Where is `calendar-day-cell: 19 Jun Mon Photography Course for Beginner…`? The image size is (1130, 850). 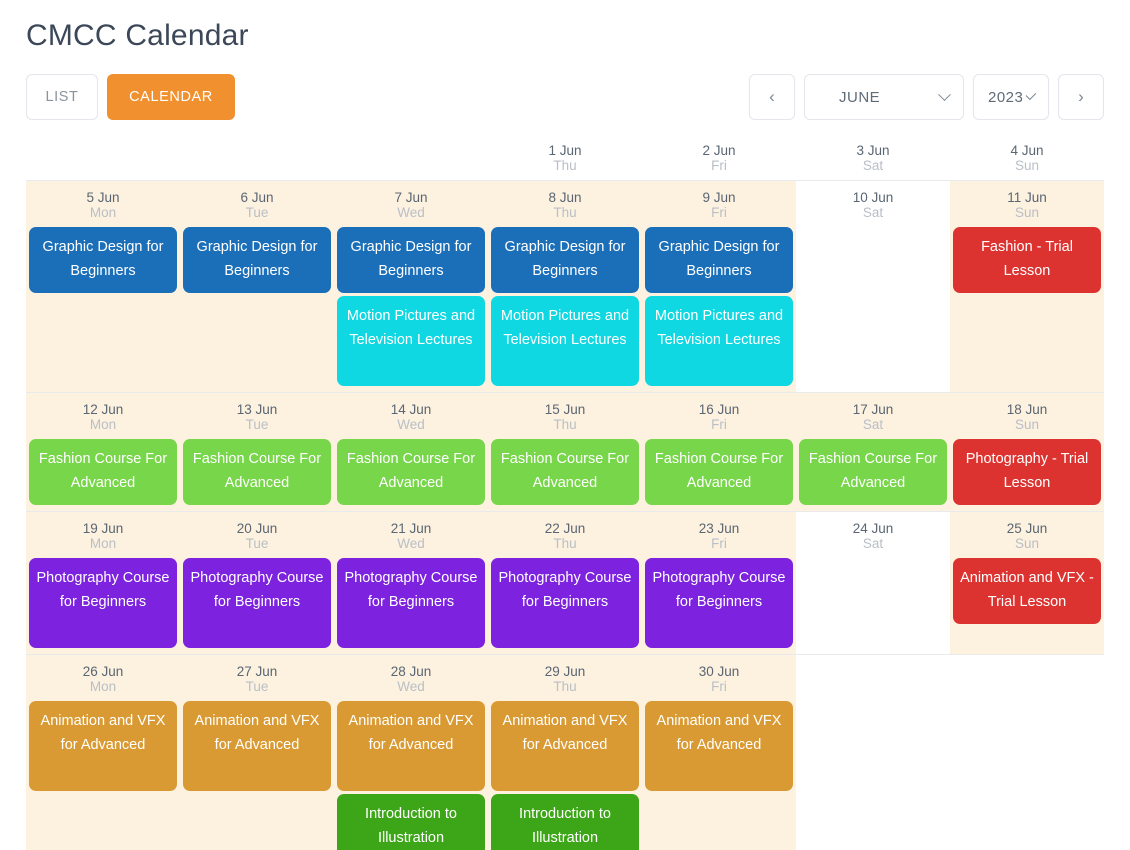 calendar-day-cell: 19 Jun Mon Photography Course for Beginner… is located at coordinates (103, 583).